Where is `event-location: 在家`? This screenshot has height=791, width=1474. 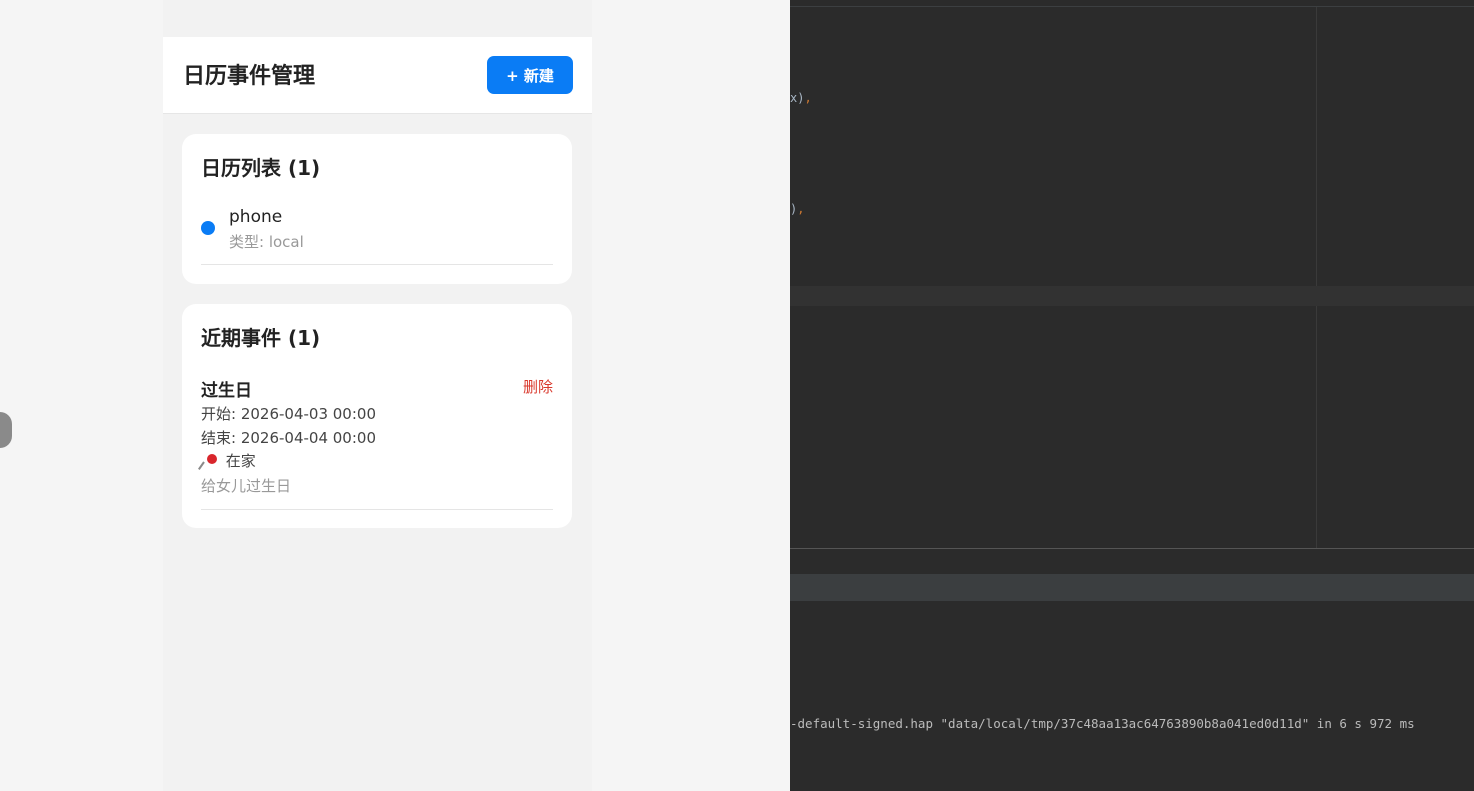 event-location: 在家 is located at coordinates (228, 460).